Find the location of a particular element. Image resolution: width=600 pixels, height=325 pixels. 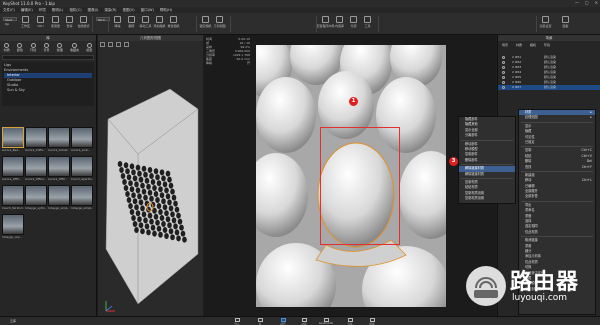

minimize-button: — is located at coordinates (577, 2).